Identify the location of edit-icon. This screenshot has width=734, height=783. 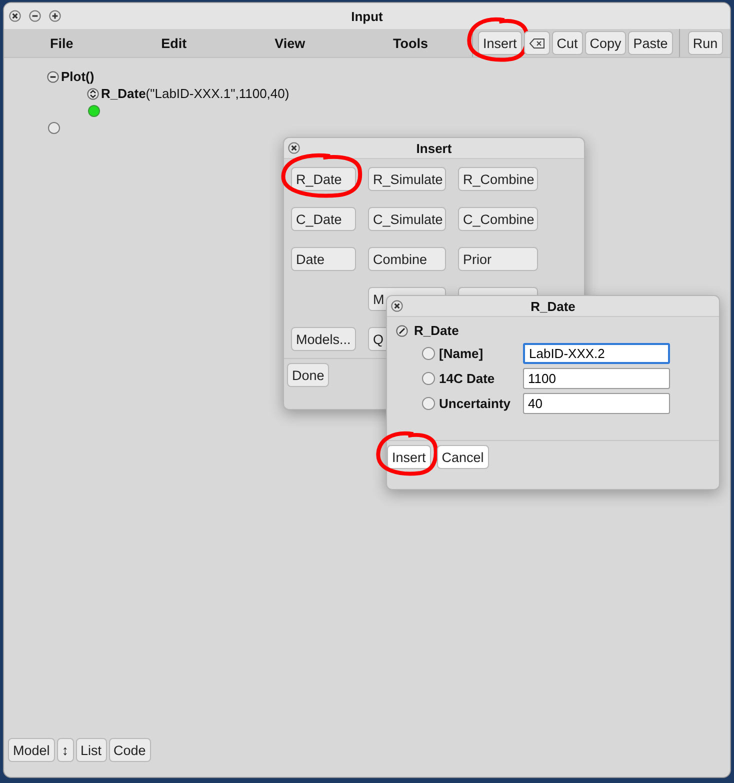
(402, 330).